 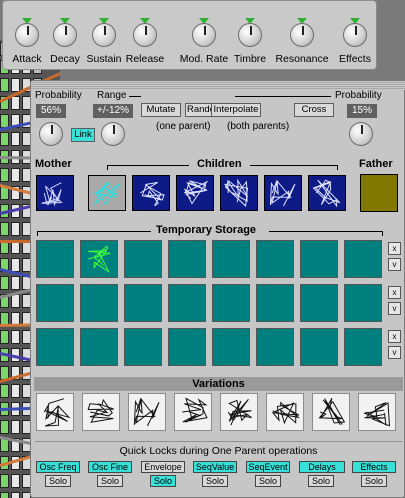 What do you see at coordinates (94, 231) in the screenshot?
I see `storage-divider-left` at bounding box center [94, 231].